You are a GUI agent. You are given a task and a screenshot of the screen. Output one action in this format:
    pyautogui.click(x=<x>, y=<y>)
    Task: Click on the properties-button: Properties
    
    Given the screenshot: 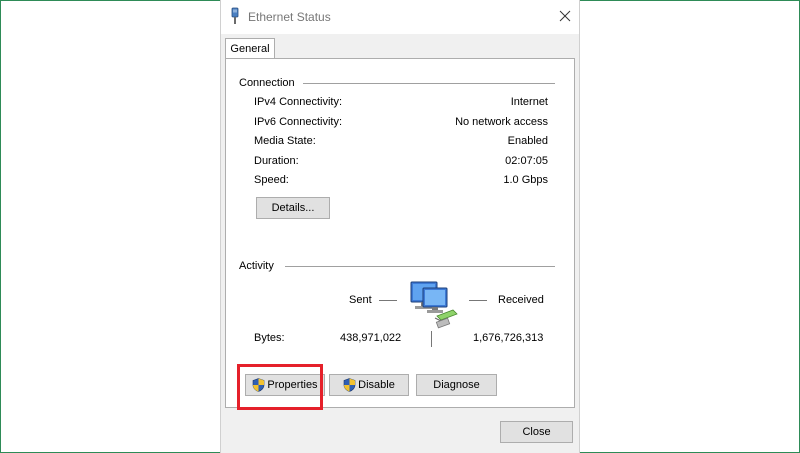 What is the action you would take?
    pyautogui.click(x=285, y=385)
    